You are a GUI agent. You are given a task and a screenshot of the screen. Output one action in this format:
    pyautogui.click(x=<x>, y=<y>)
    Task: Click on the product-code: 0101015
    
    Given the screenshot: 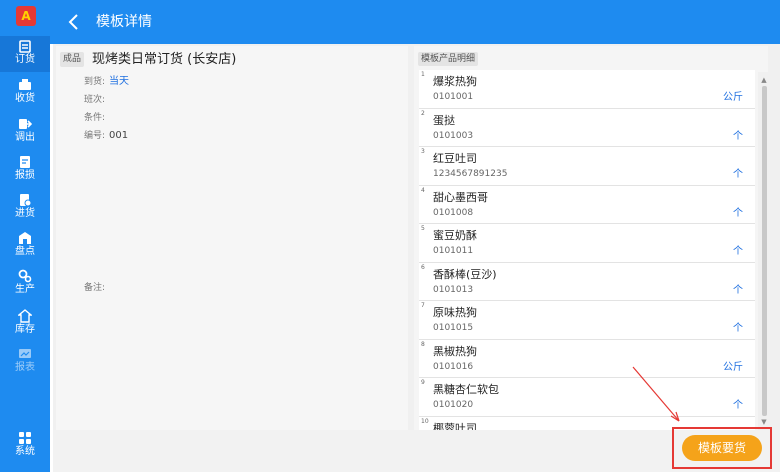 What is the action you would take?
    pyautogui.click(x=453, y=328)
    